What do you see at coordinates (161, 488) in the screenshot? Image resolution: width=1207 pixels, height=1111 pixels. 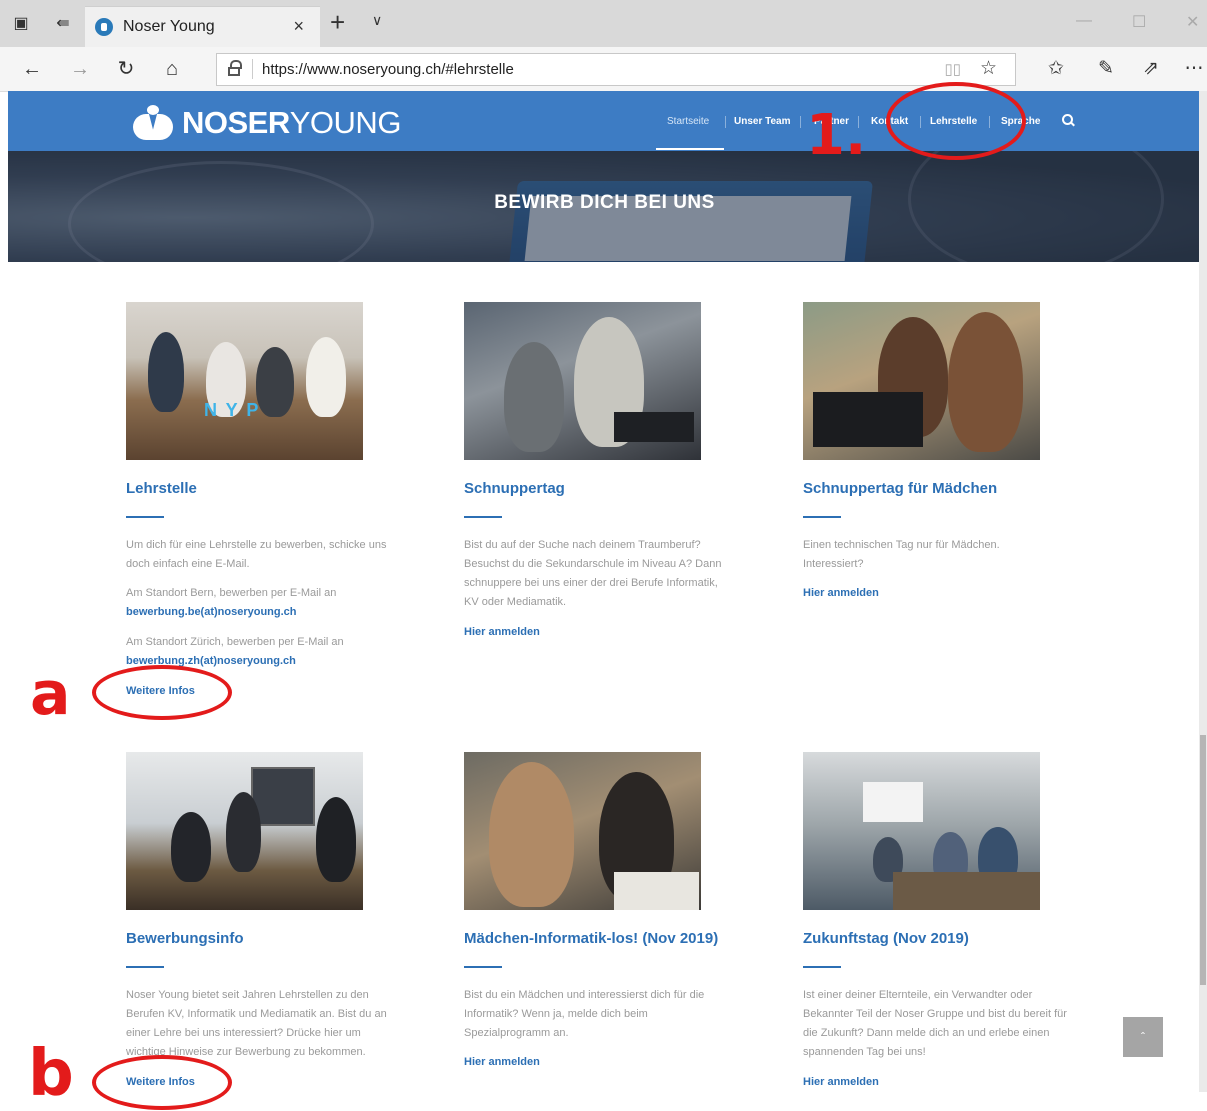 I see `card-title: Lehrstelle` at bounding box center [161, 488].